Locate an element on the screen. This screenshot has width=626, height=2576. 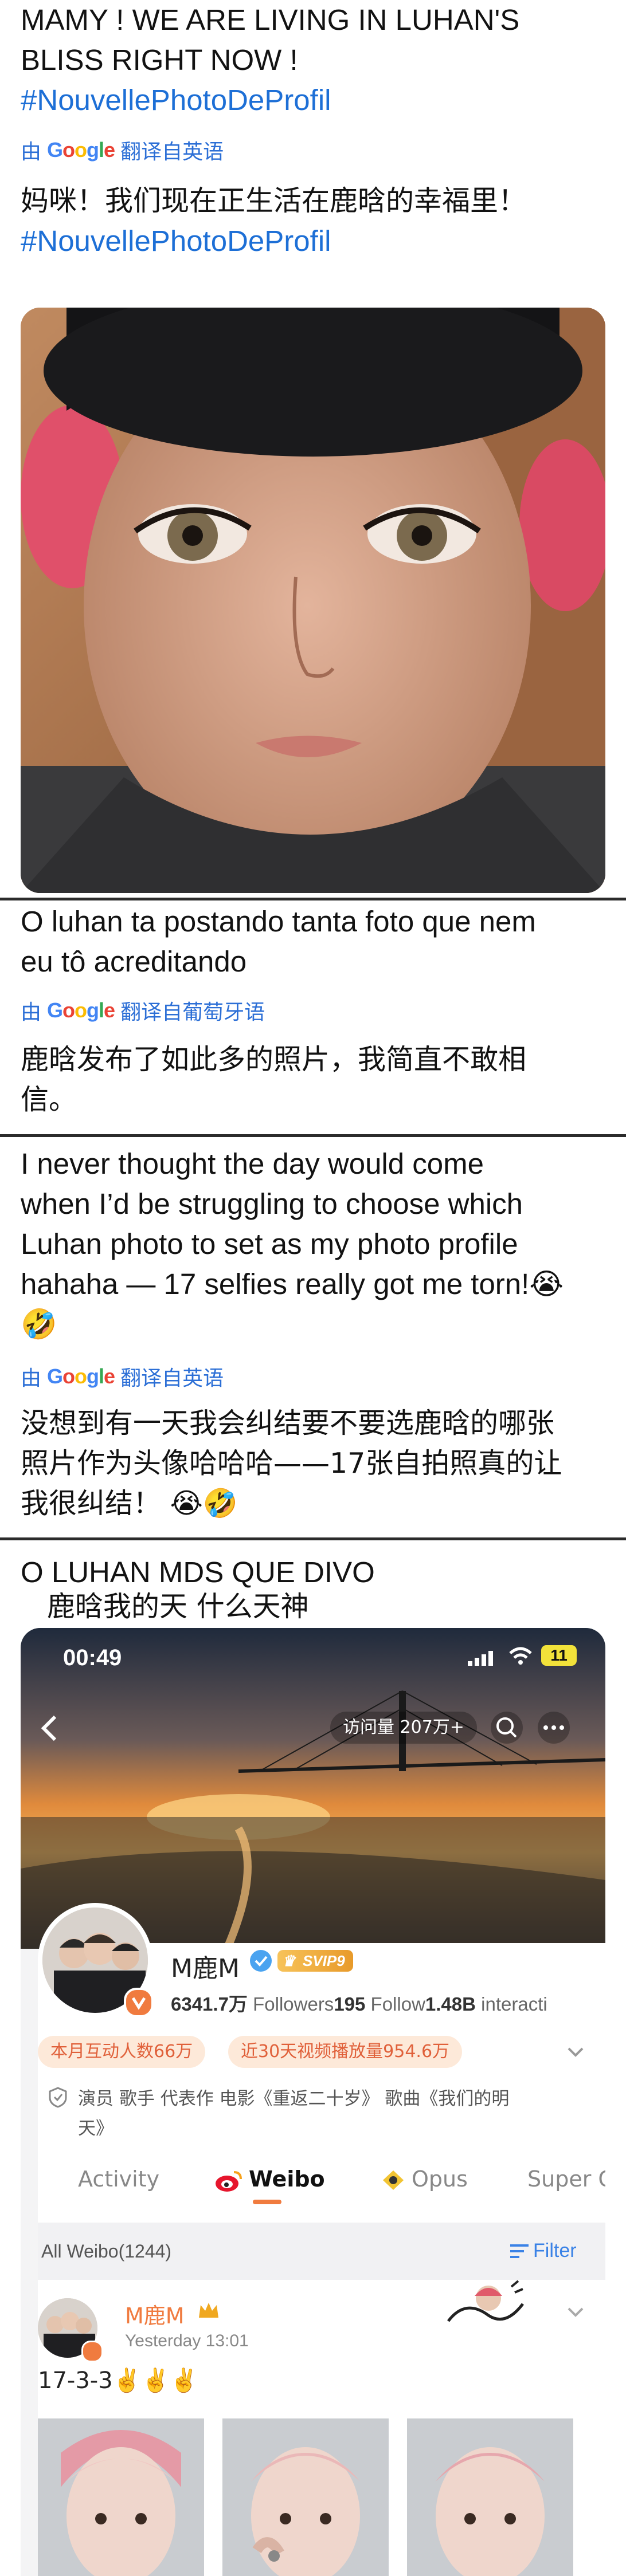
post-menu-chevron-icon is located at coordinates (575, 2312).